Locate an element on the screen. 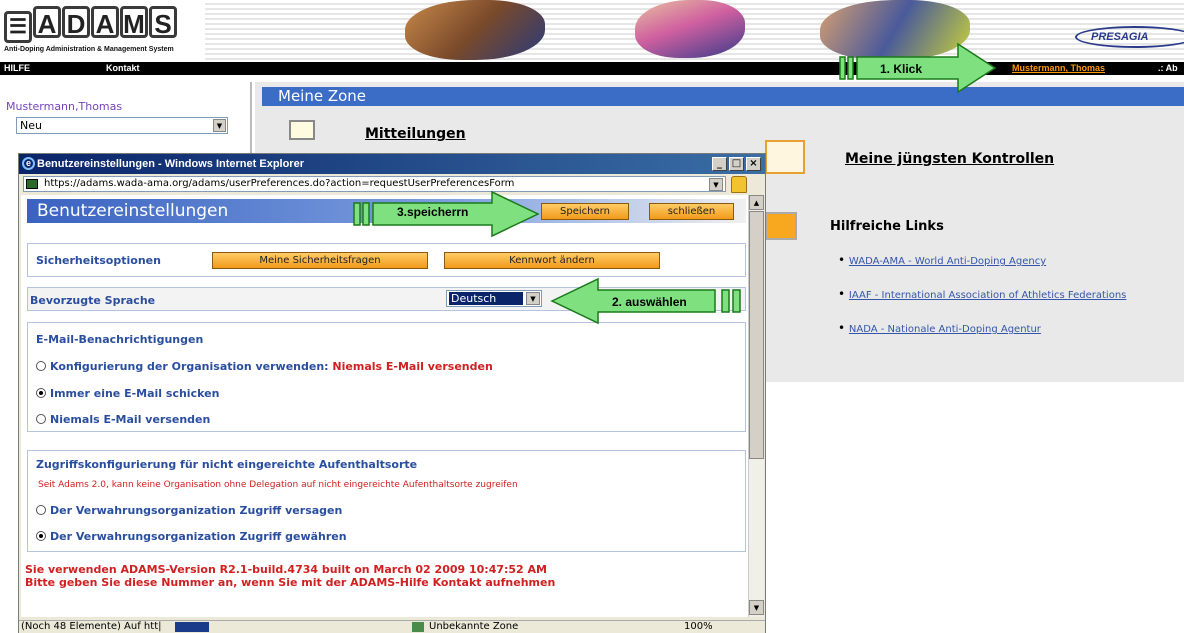 The image size is (1184, 633). top-nav: HILFE Kontakt Mustermann, Thomas .: Ab is located at coordinates (592, 68).